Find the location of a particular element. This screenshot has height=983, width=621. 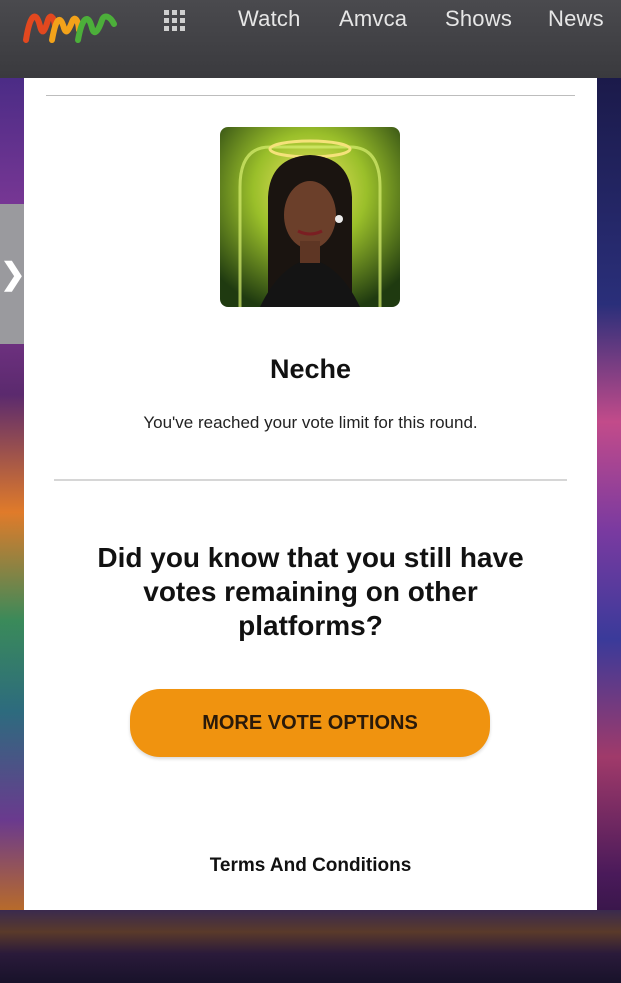

africa-magic-logo is located at coordinates (71, 24).